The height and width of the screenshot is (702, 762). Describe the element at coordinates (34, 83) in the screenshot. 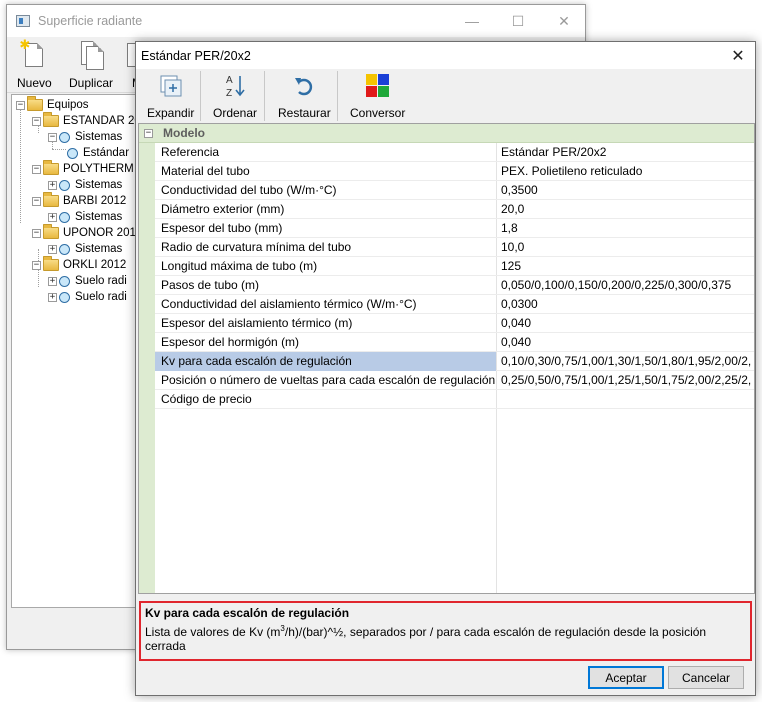

I see `new-button-label: Nuevo` at that location.